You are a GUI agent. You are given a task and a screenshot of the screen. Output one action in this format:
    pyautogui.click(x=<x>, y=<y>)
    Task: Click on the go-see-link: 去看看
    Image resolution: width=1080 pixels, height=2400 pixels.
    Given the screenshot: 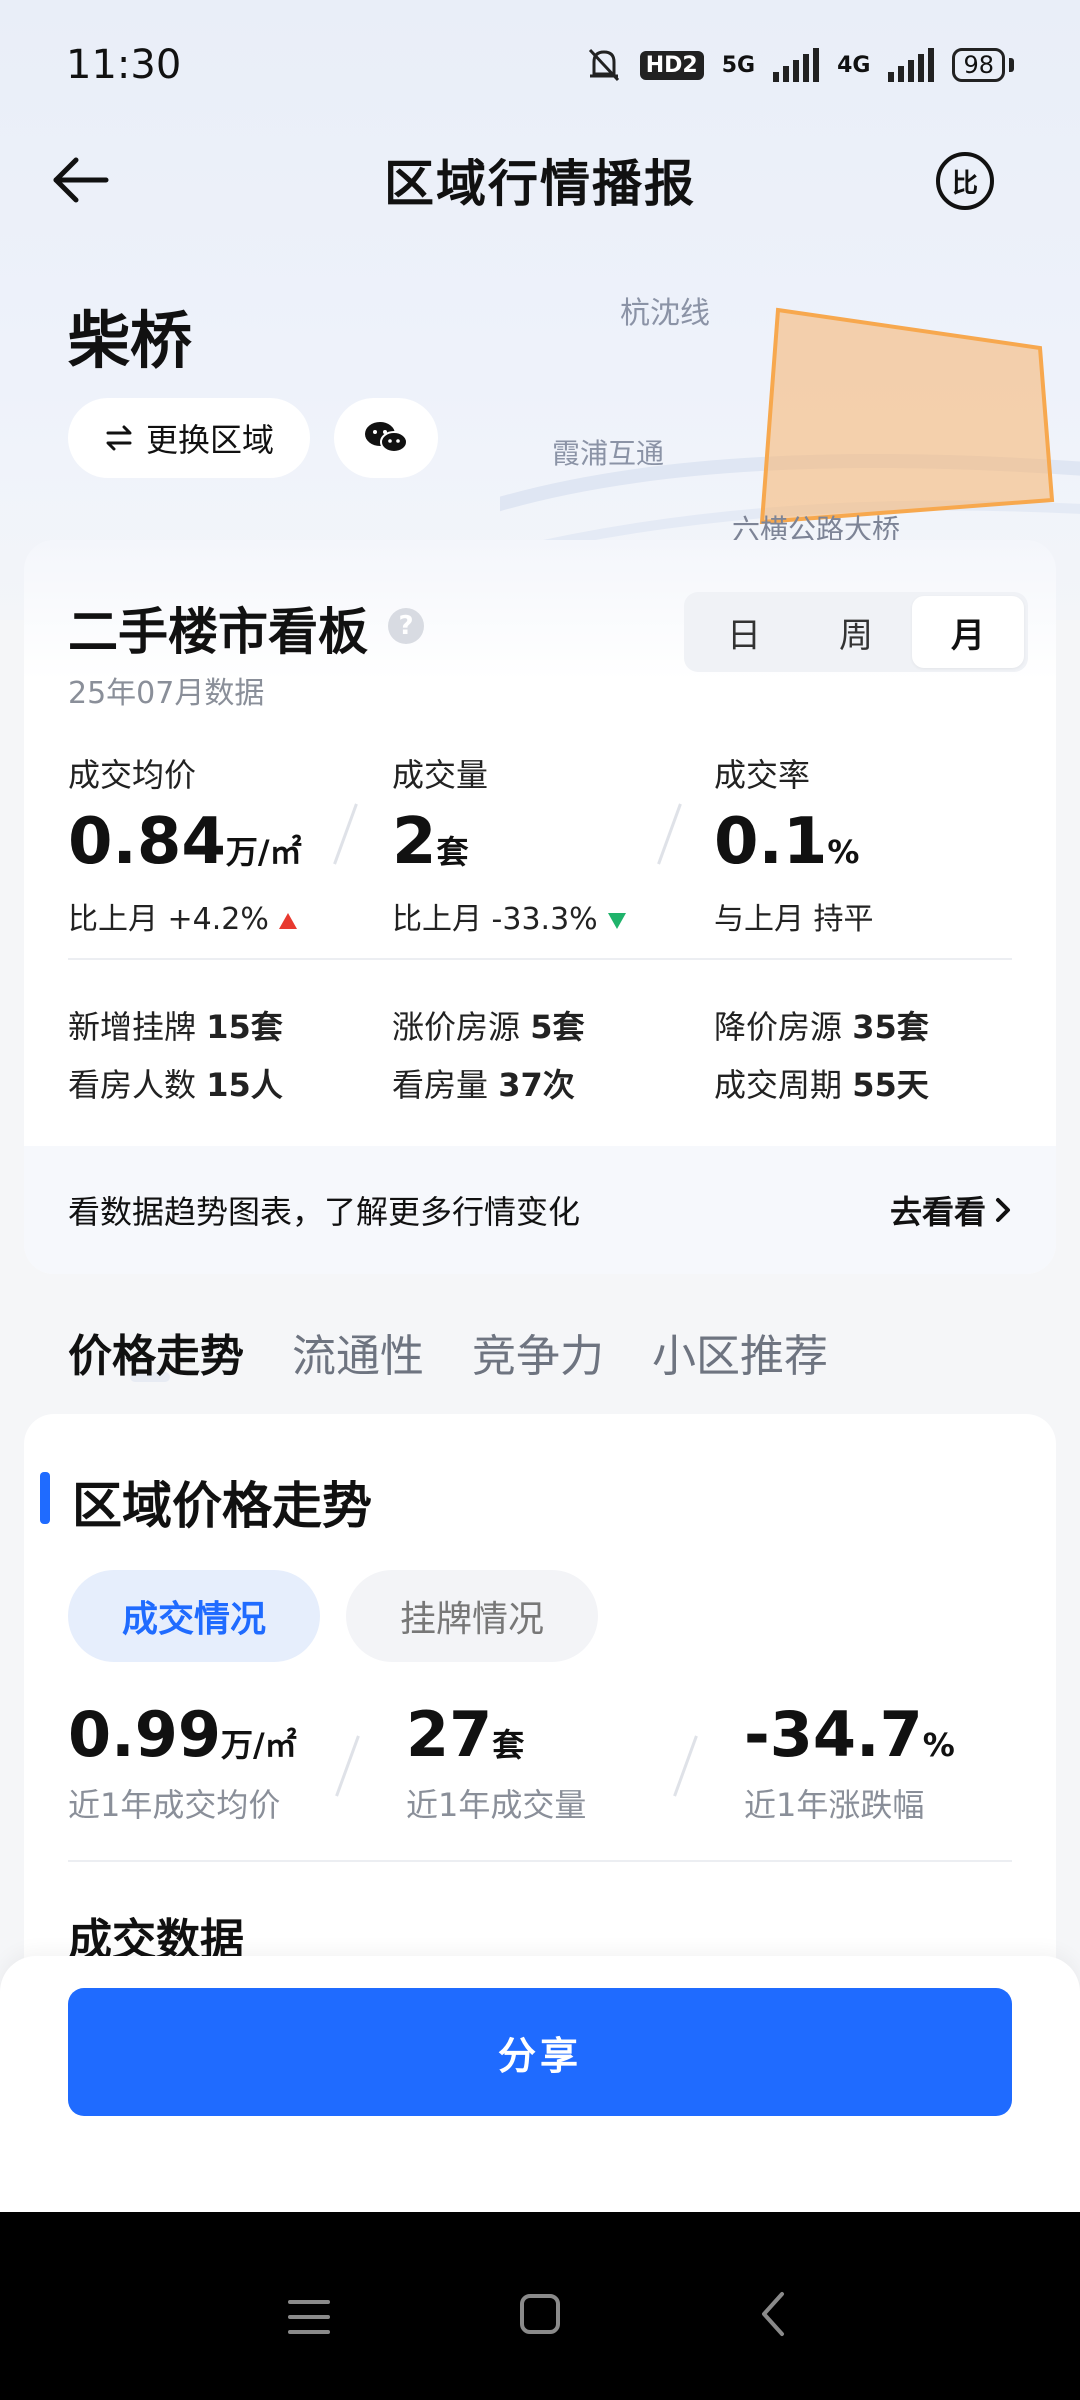 What is the action you would take?
    pyautogui.click(x=951, y=1210)
    